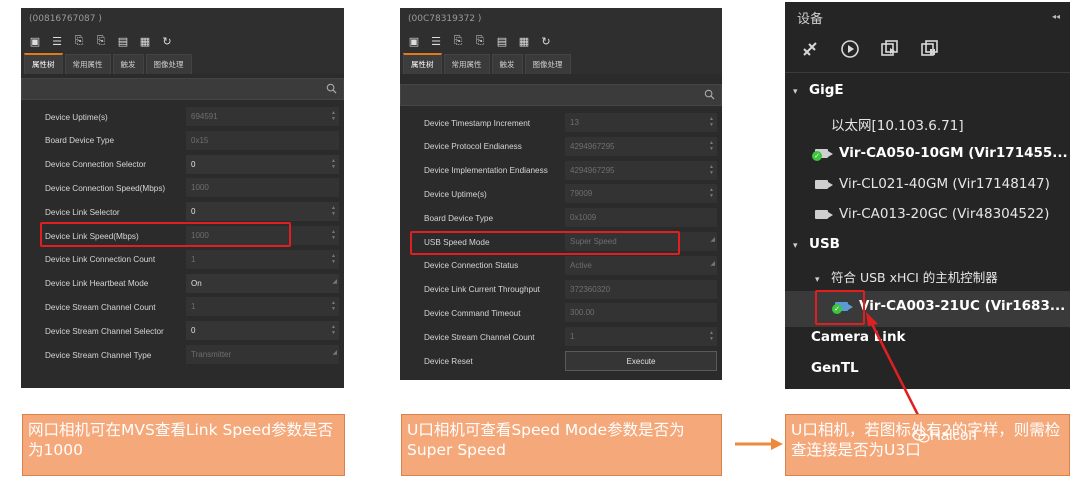 This screenshot has width=1080, height=489. What do you see at coordinates (870, 49) in the screenshot?
I see `device-toolbar` at bounding box center [870, 49].